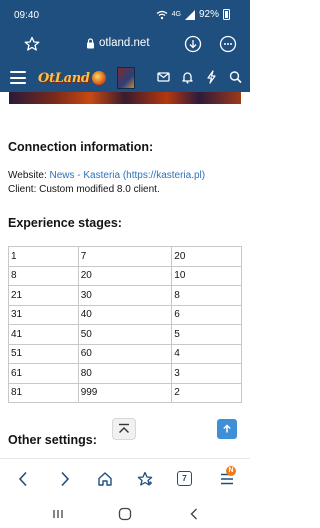  What do you see at coordinates (43, 373) in the screenshot?
I see `table-cell: 61` at bounding box center [43, 373].